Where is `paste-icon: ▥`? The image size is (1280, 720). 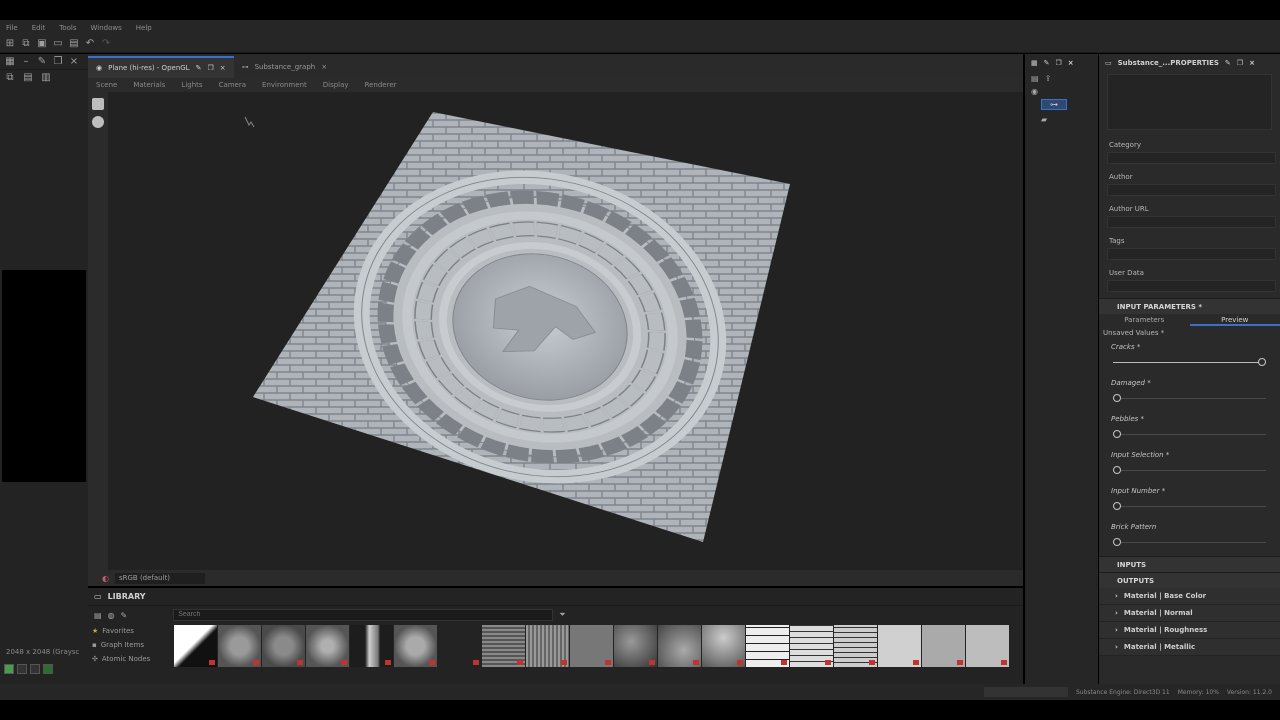 paste-icon: ▥ is located at coordinates (46, 78).